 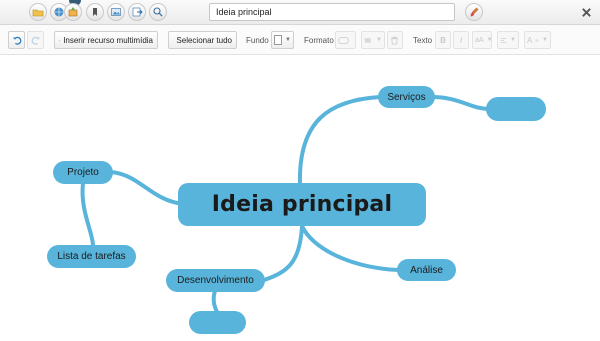 What do you see at coordinates (217, 322) in the screenshot?
I see `node-empty-bottom` at bounding box center [217, 322].